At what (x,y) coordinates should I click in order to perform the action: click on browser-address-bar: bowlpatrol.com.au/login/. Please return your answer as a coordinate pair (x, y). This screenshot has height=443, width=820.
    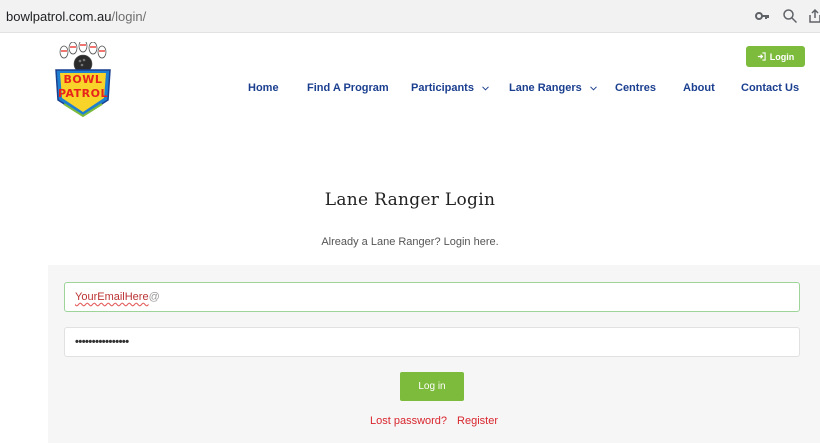
    Looking at the image, I should click on (410, 16).